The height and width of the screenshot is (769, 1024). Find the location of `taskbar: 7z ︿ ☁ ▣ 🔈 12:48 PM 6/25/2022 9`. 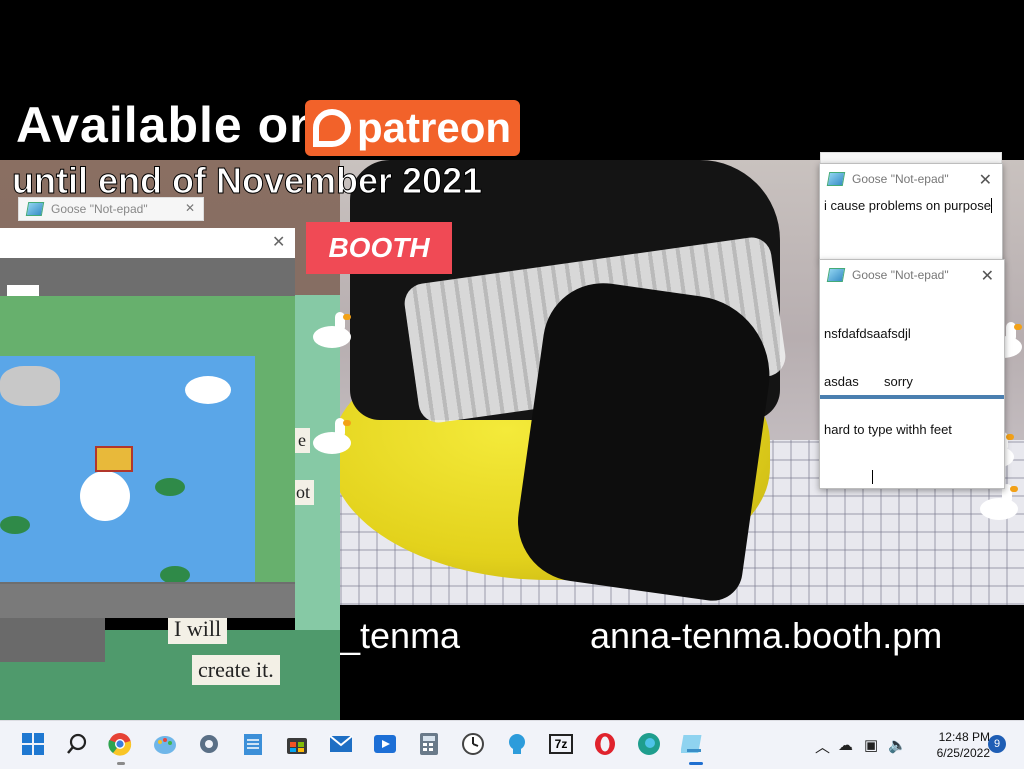

taskbar: 7z ︿ ☁ ▣ 🔈 12:48 PM 6/25/2022 9 is located at coordinates (512, 744).